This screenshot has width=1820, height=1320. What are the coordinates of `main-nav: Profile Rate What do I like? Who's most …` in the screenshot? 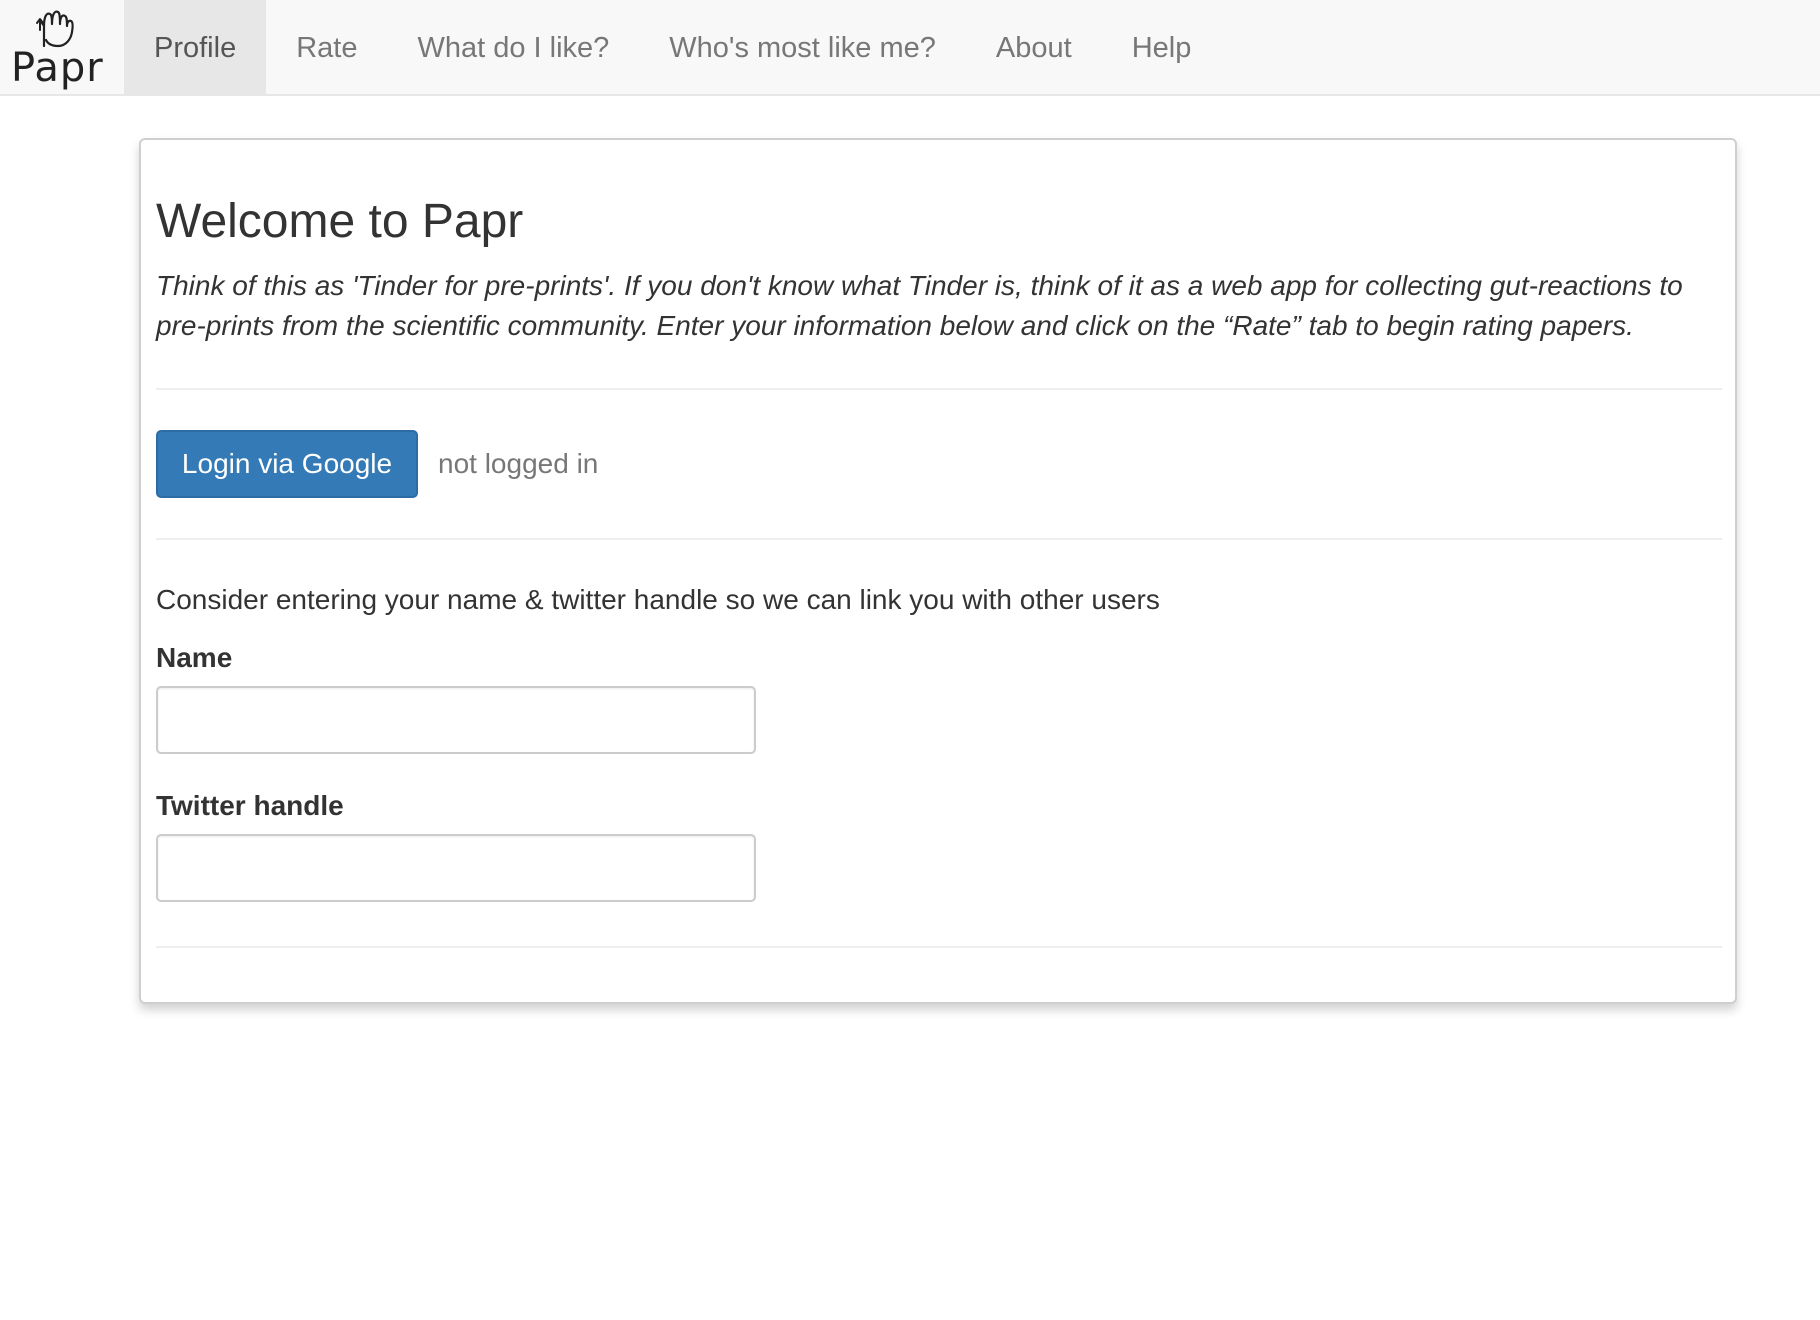 It's located at (672, 48).